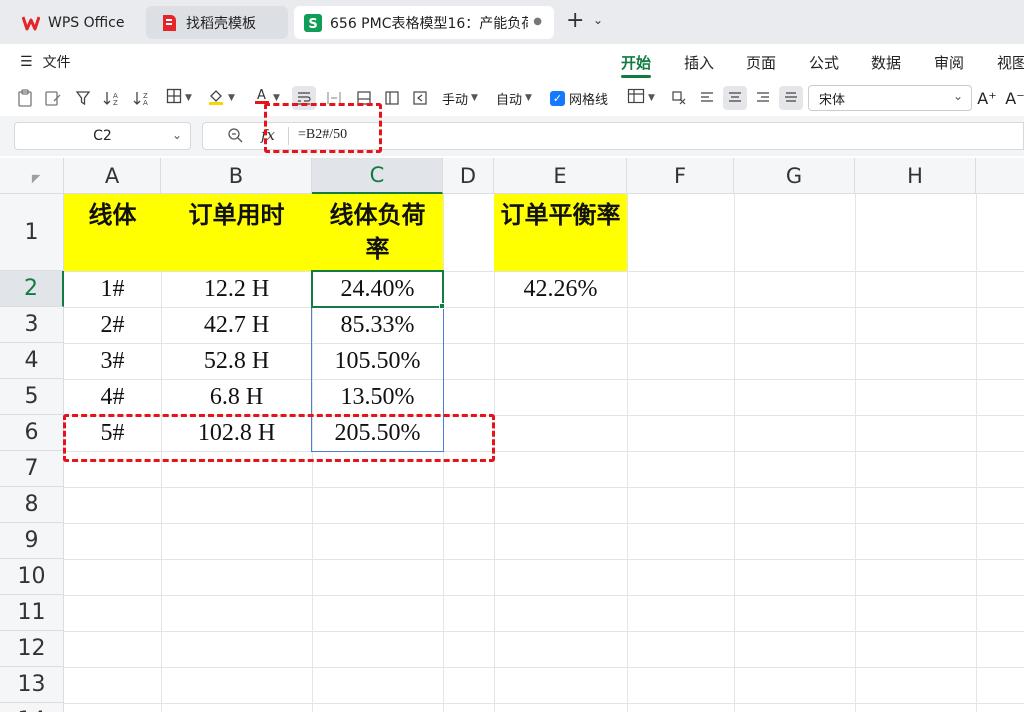 The width and height of the screenshot is (1024, 712). Describe the element at coordinates (32, 325) in the screenshot. I see `row-header-3: 3` at that location.